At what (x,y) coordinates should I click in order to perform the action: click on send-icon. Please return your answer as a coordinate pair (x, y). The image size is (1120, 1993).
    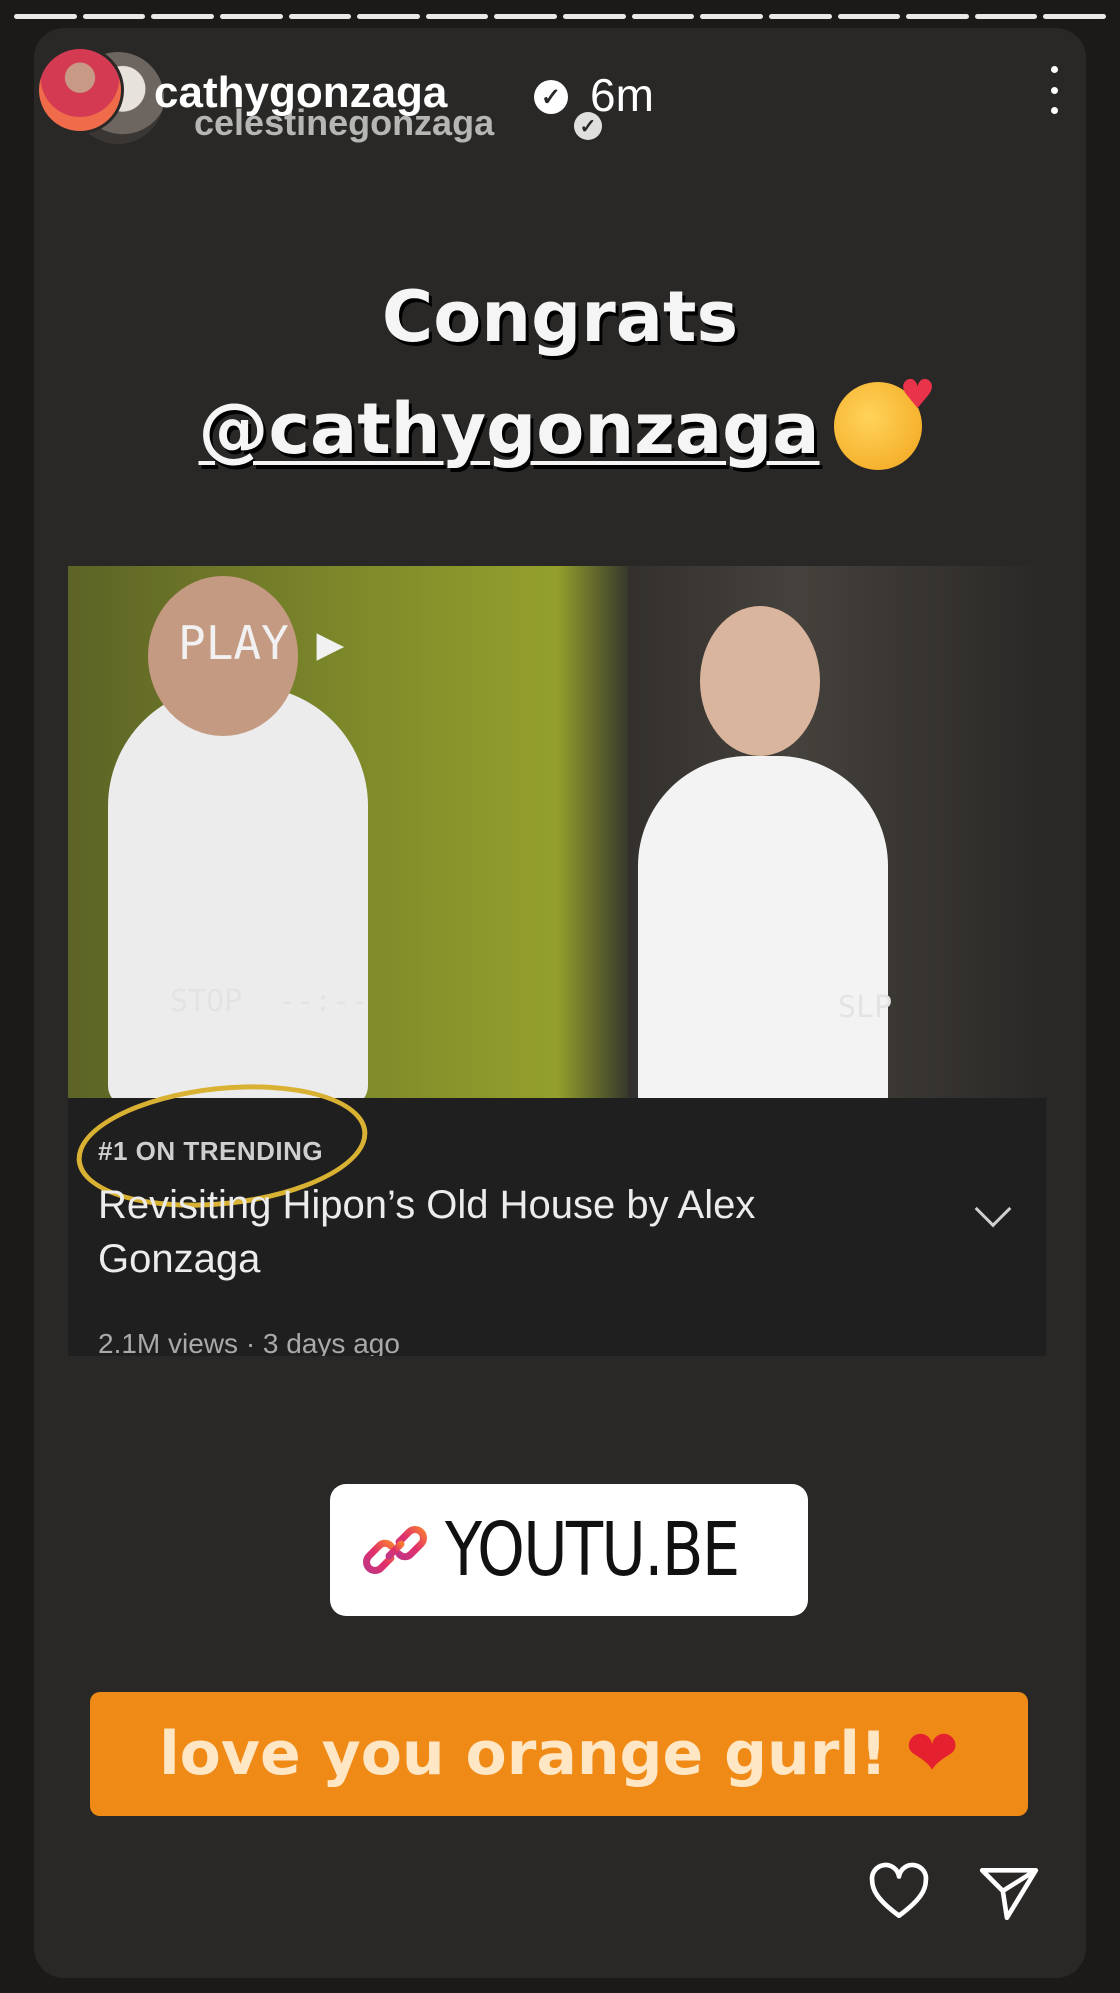
    Looking at the image, I should click on (1009, 1893).